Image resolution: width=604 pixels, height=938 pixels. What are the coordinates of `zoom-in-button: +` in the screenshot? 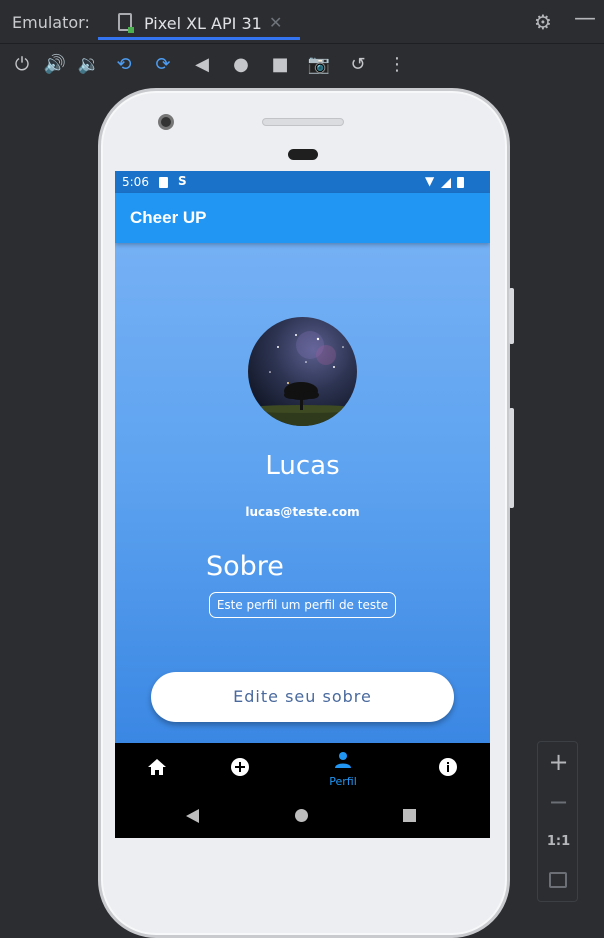 It's located at (558, 762).